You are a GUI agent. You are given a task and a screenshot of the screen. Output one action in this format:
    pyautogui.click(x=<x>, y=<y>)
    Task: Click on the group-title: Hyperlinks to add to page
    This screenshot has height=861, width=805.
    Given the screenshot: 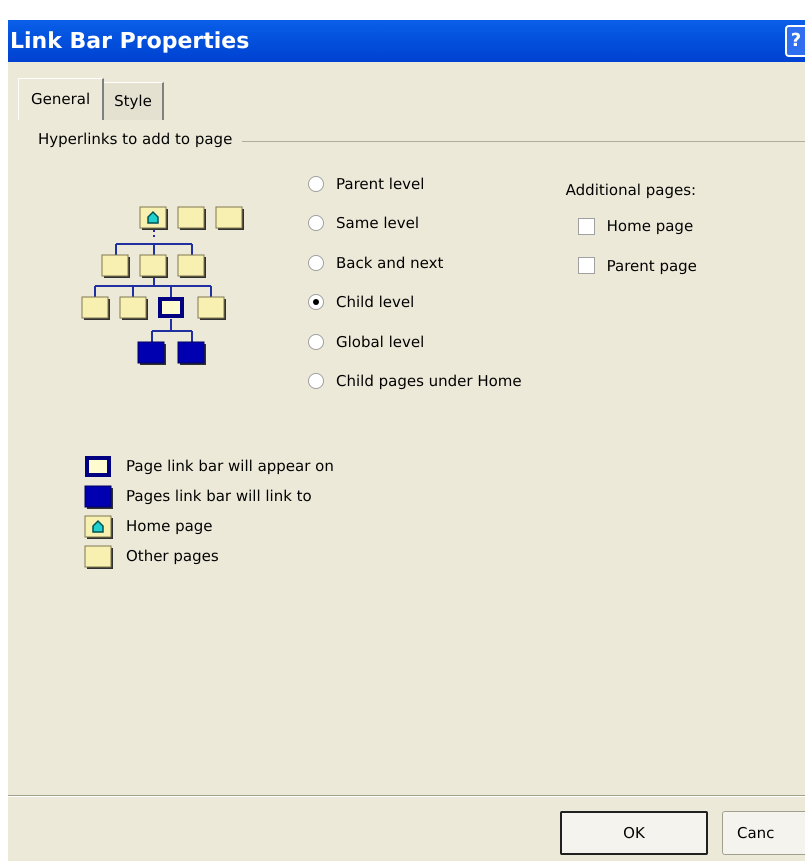 What is the action you would take?
    pyautogui.click(x=135, y=139)
    